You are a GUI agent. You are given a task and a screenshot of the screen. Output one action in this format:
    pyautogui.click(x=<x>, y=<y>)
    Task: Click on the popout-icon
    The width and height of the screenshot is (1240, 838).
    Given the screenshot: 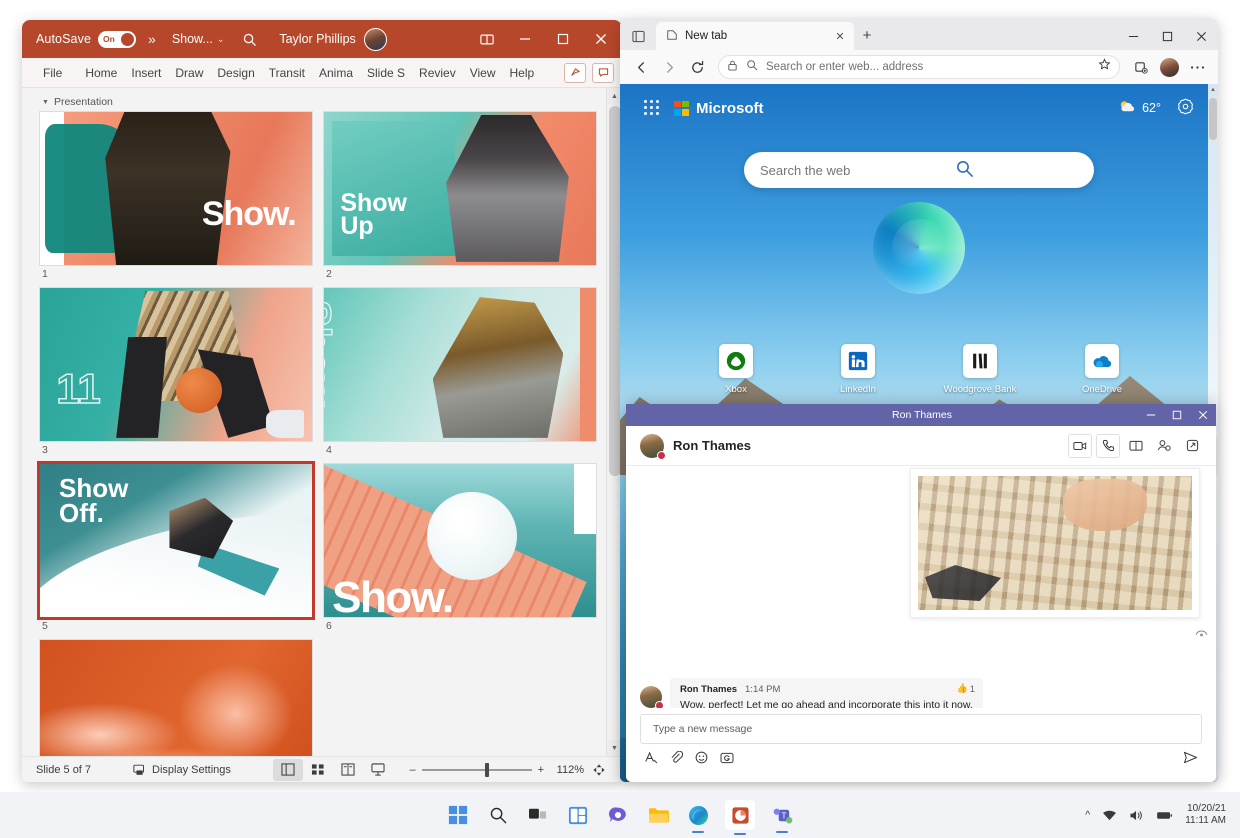 What is the action you would take?
    pyautogui.click(x=1192, y=446)
    